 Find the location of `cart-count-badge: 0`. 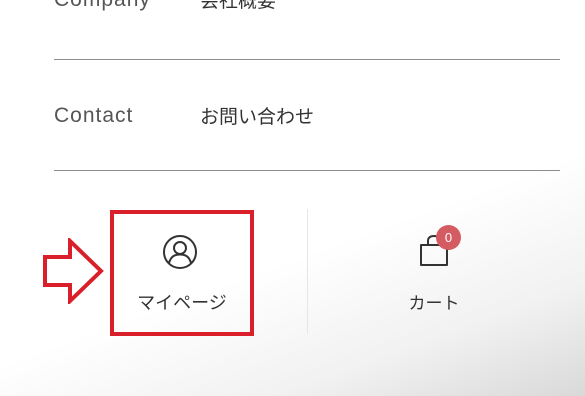

cart-count-badge: 0 is located at coordinates (448, 237).